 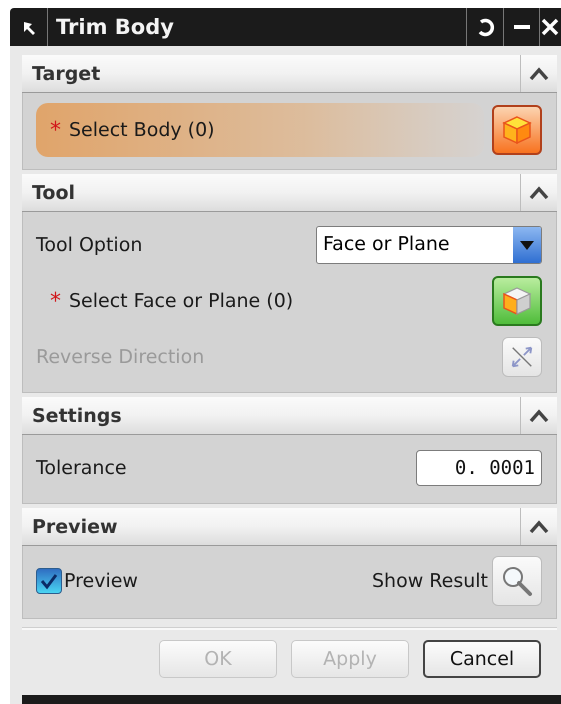 What do you see at coordinates (289, 193) in the screenshot?
I see `section-header: Tool` at bounding box center [289, 193].